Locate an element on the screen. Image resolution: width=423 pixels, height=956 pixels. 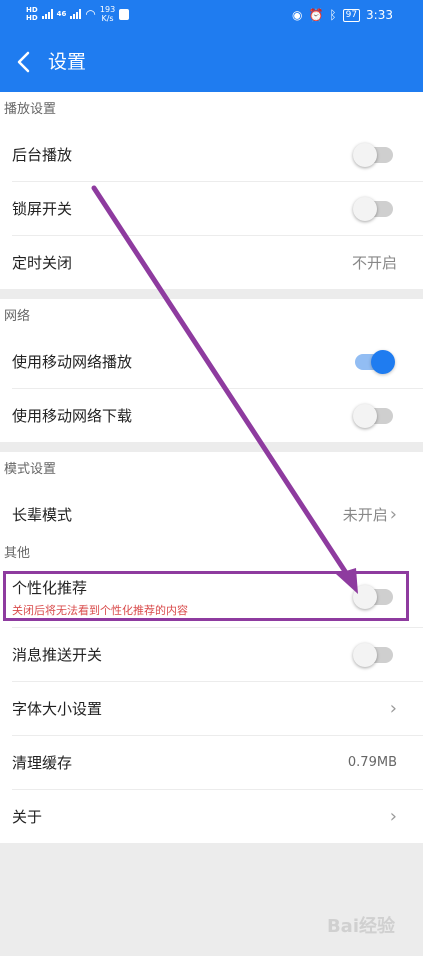
personalized-toggle is located at coordinates (373, 597).